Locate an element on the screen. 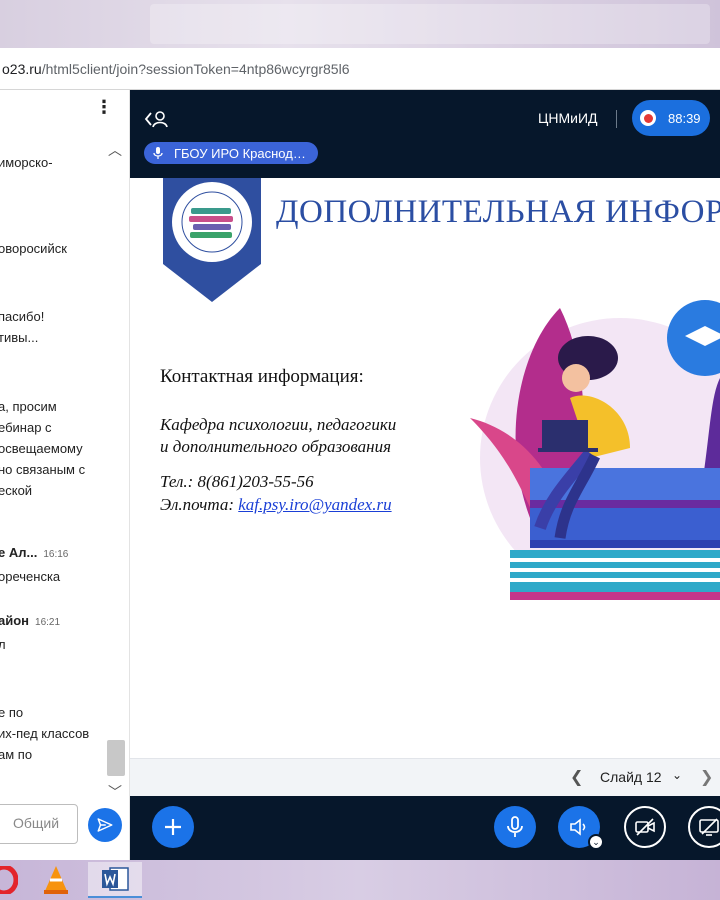 The width and height of the screenshot is (720, 900). send-icon is located at coordinates (105, 825).